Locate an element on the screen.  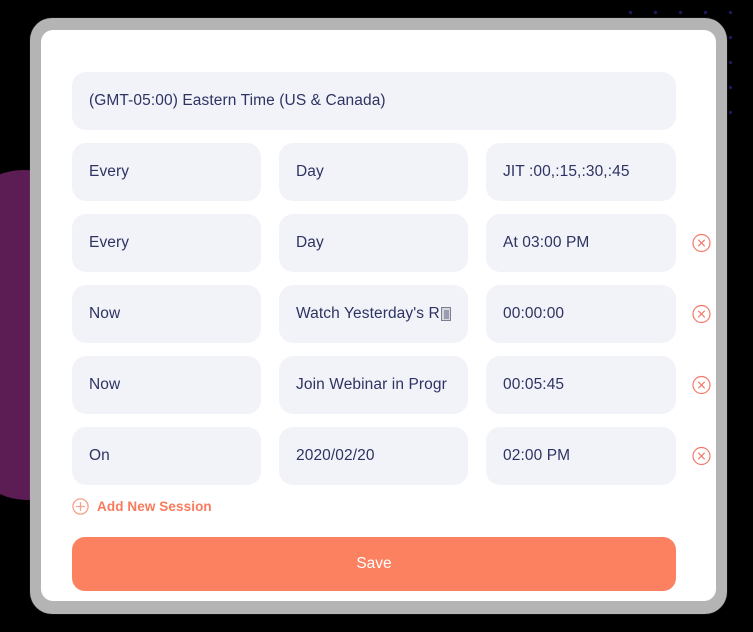
timezone-select: (GMT-05:00) Eastern Time (US & Canada) is located at coordinates (374, 101).